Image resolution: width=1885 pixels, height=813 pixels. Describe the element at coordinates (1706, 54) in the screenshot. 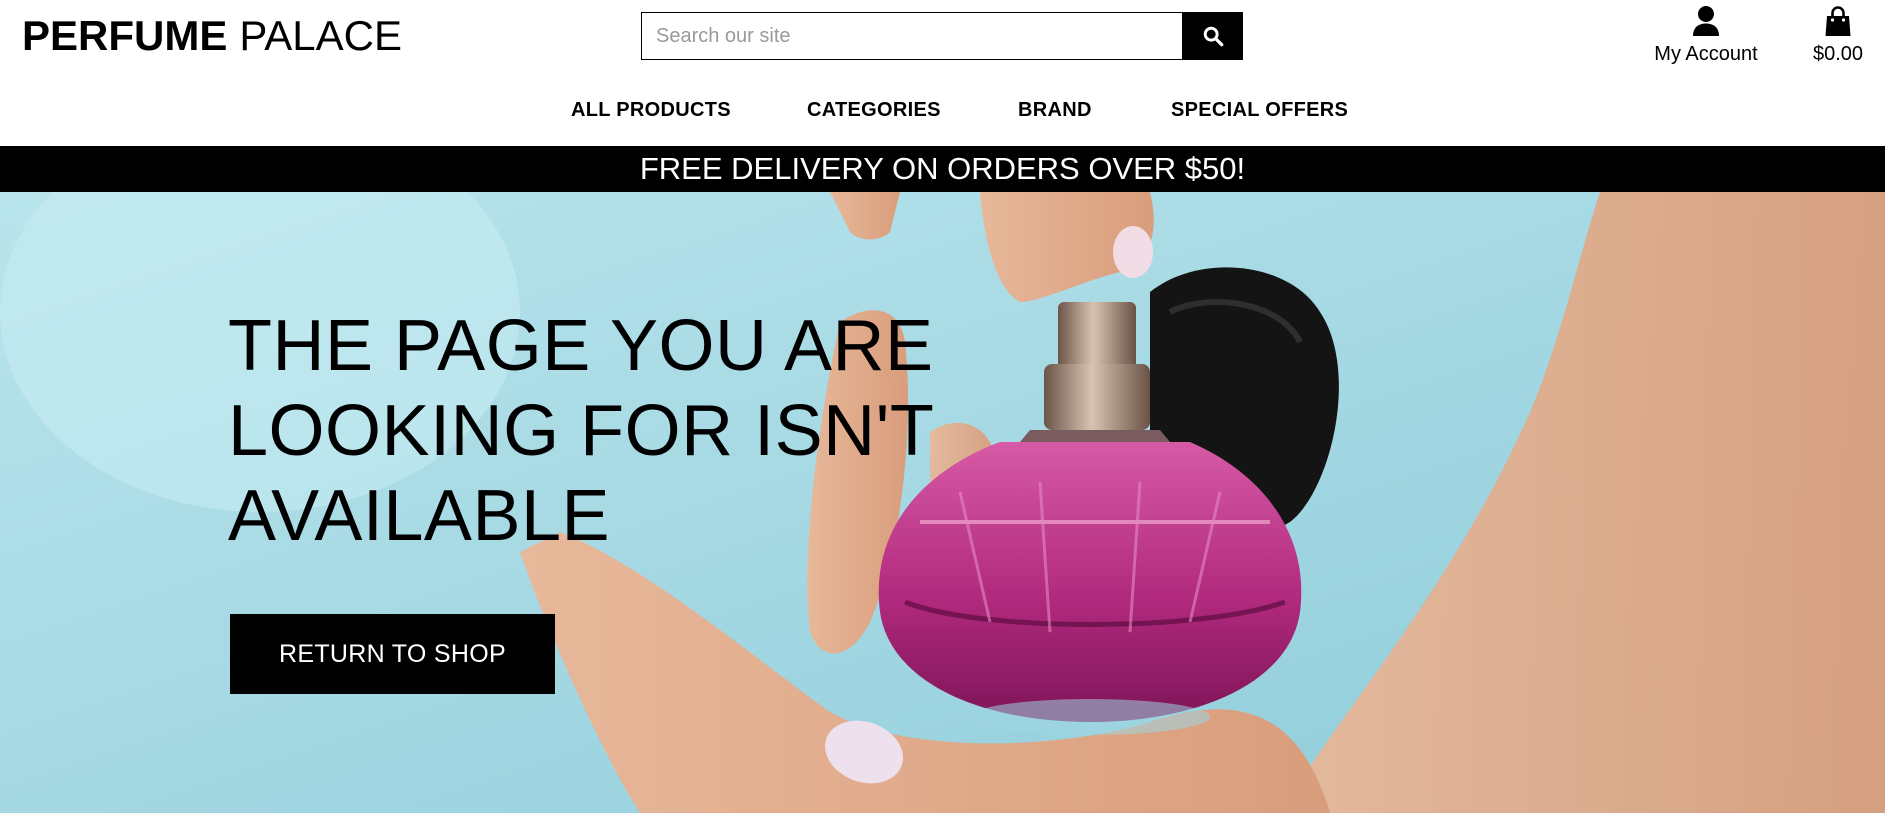

I see `my-account-label: My Account` at that location.